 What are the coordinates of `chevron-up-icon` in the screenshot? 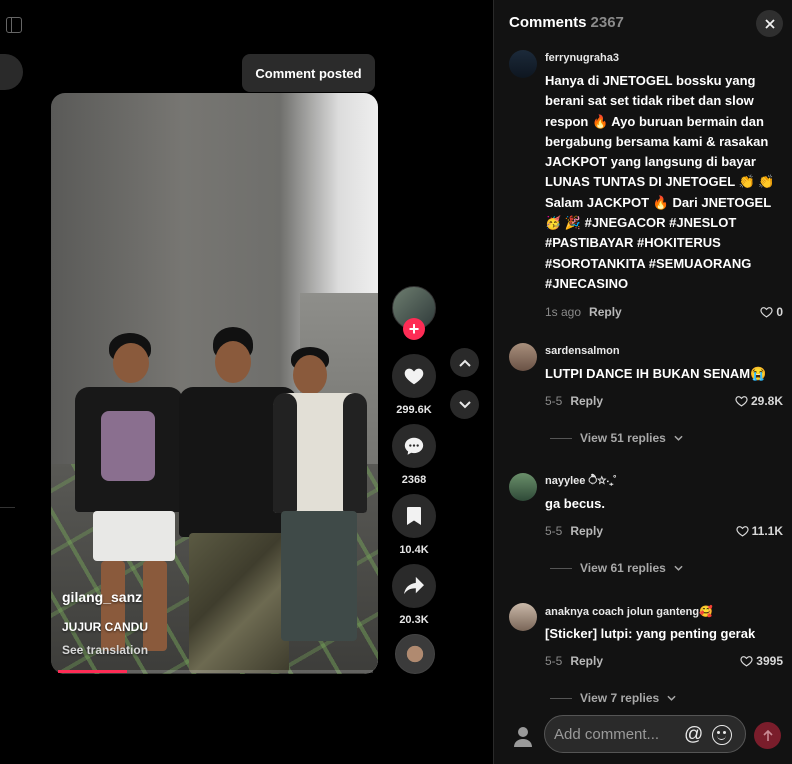 It's located at (464, 363).